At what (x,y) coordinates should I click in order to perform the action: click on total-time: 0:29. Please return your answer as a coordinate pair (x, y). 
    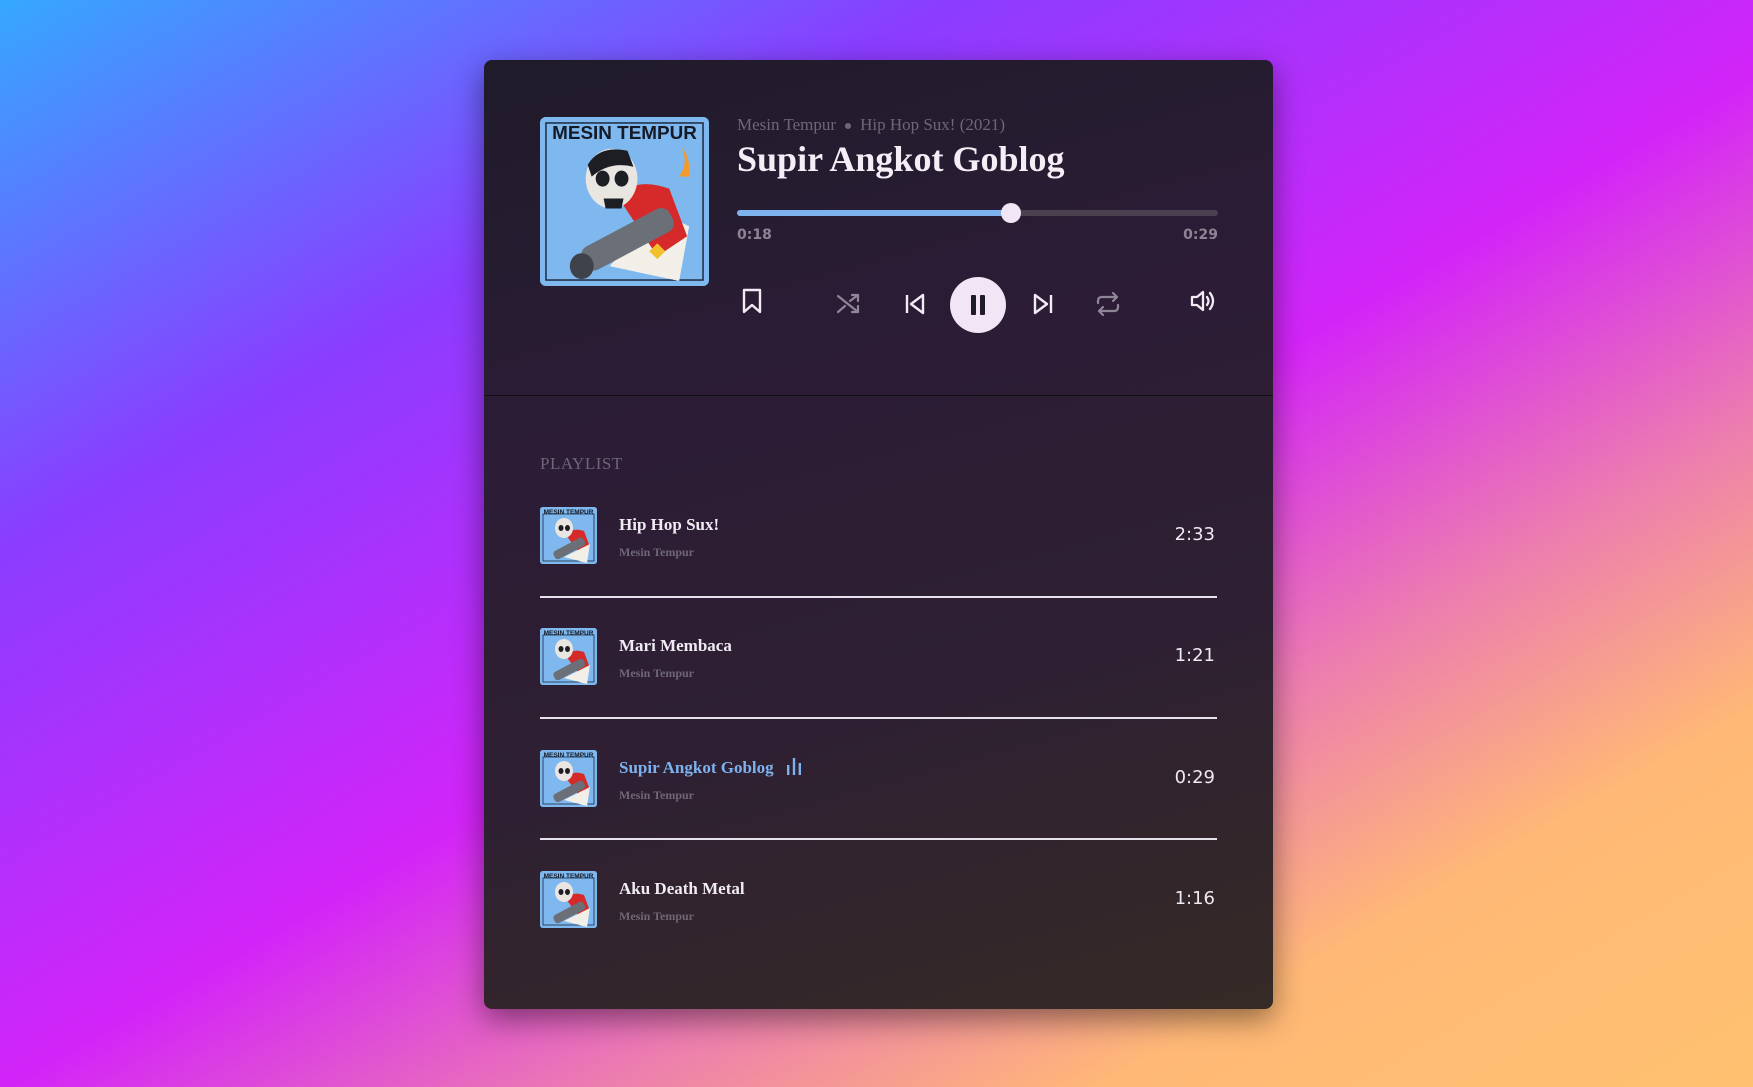
    Looking at the image, I should click on (1200, 235).